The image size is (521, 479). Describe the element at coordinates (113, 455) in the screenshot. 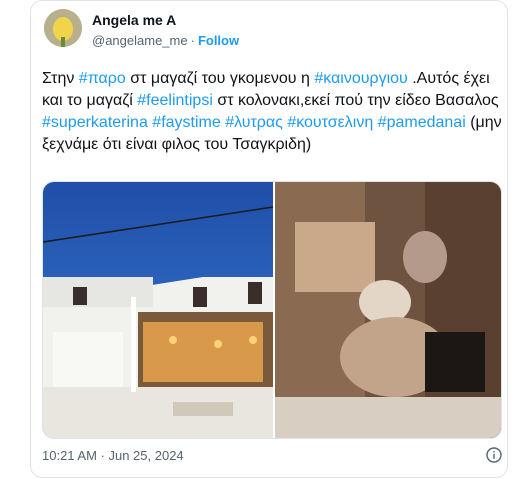

I see `tweet-timestamp: 10:21 AM · Jun 25, 2024` at that location.